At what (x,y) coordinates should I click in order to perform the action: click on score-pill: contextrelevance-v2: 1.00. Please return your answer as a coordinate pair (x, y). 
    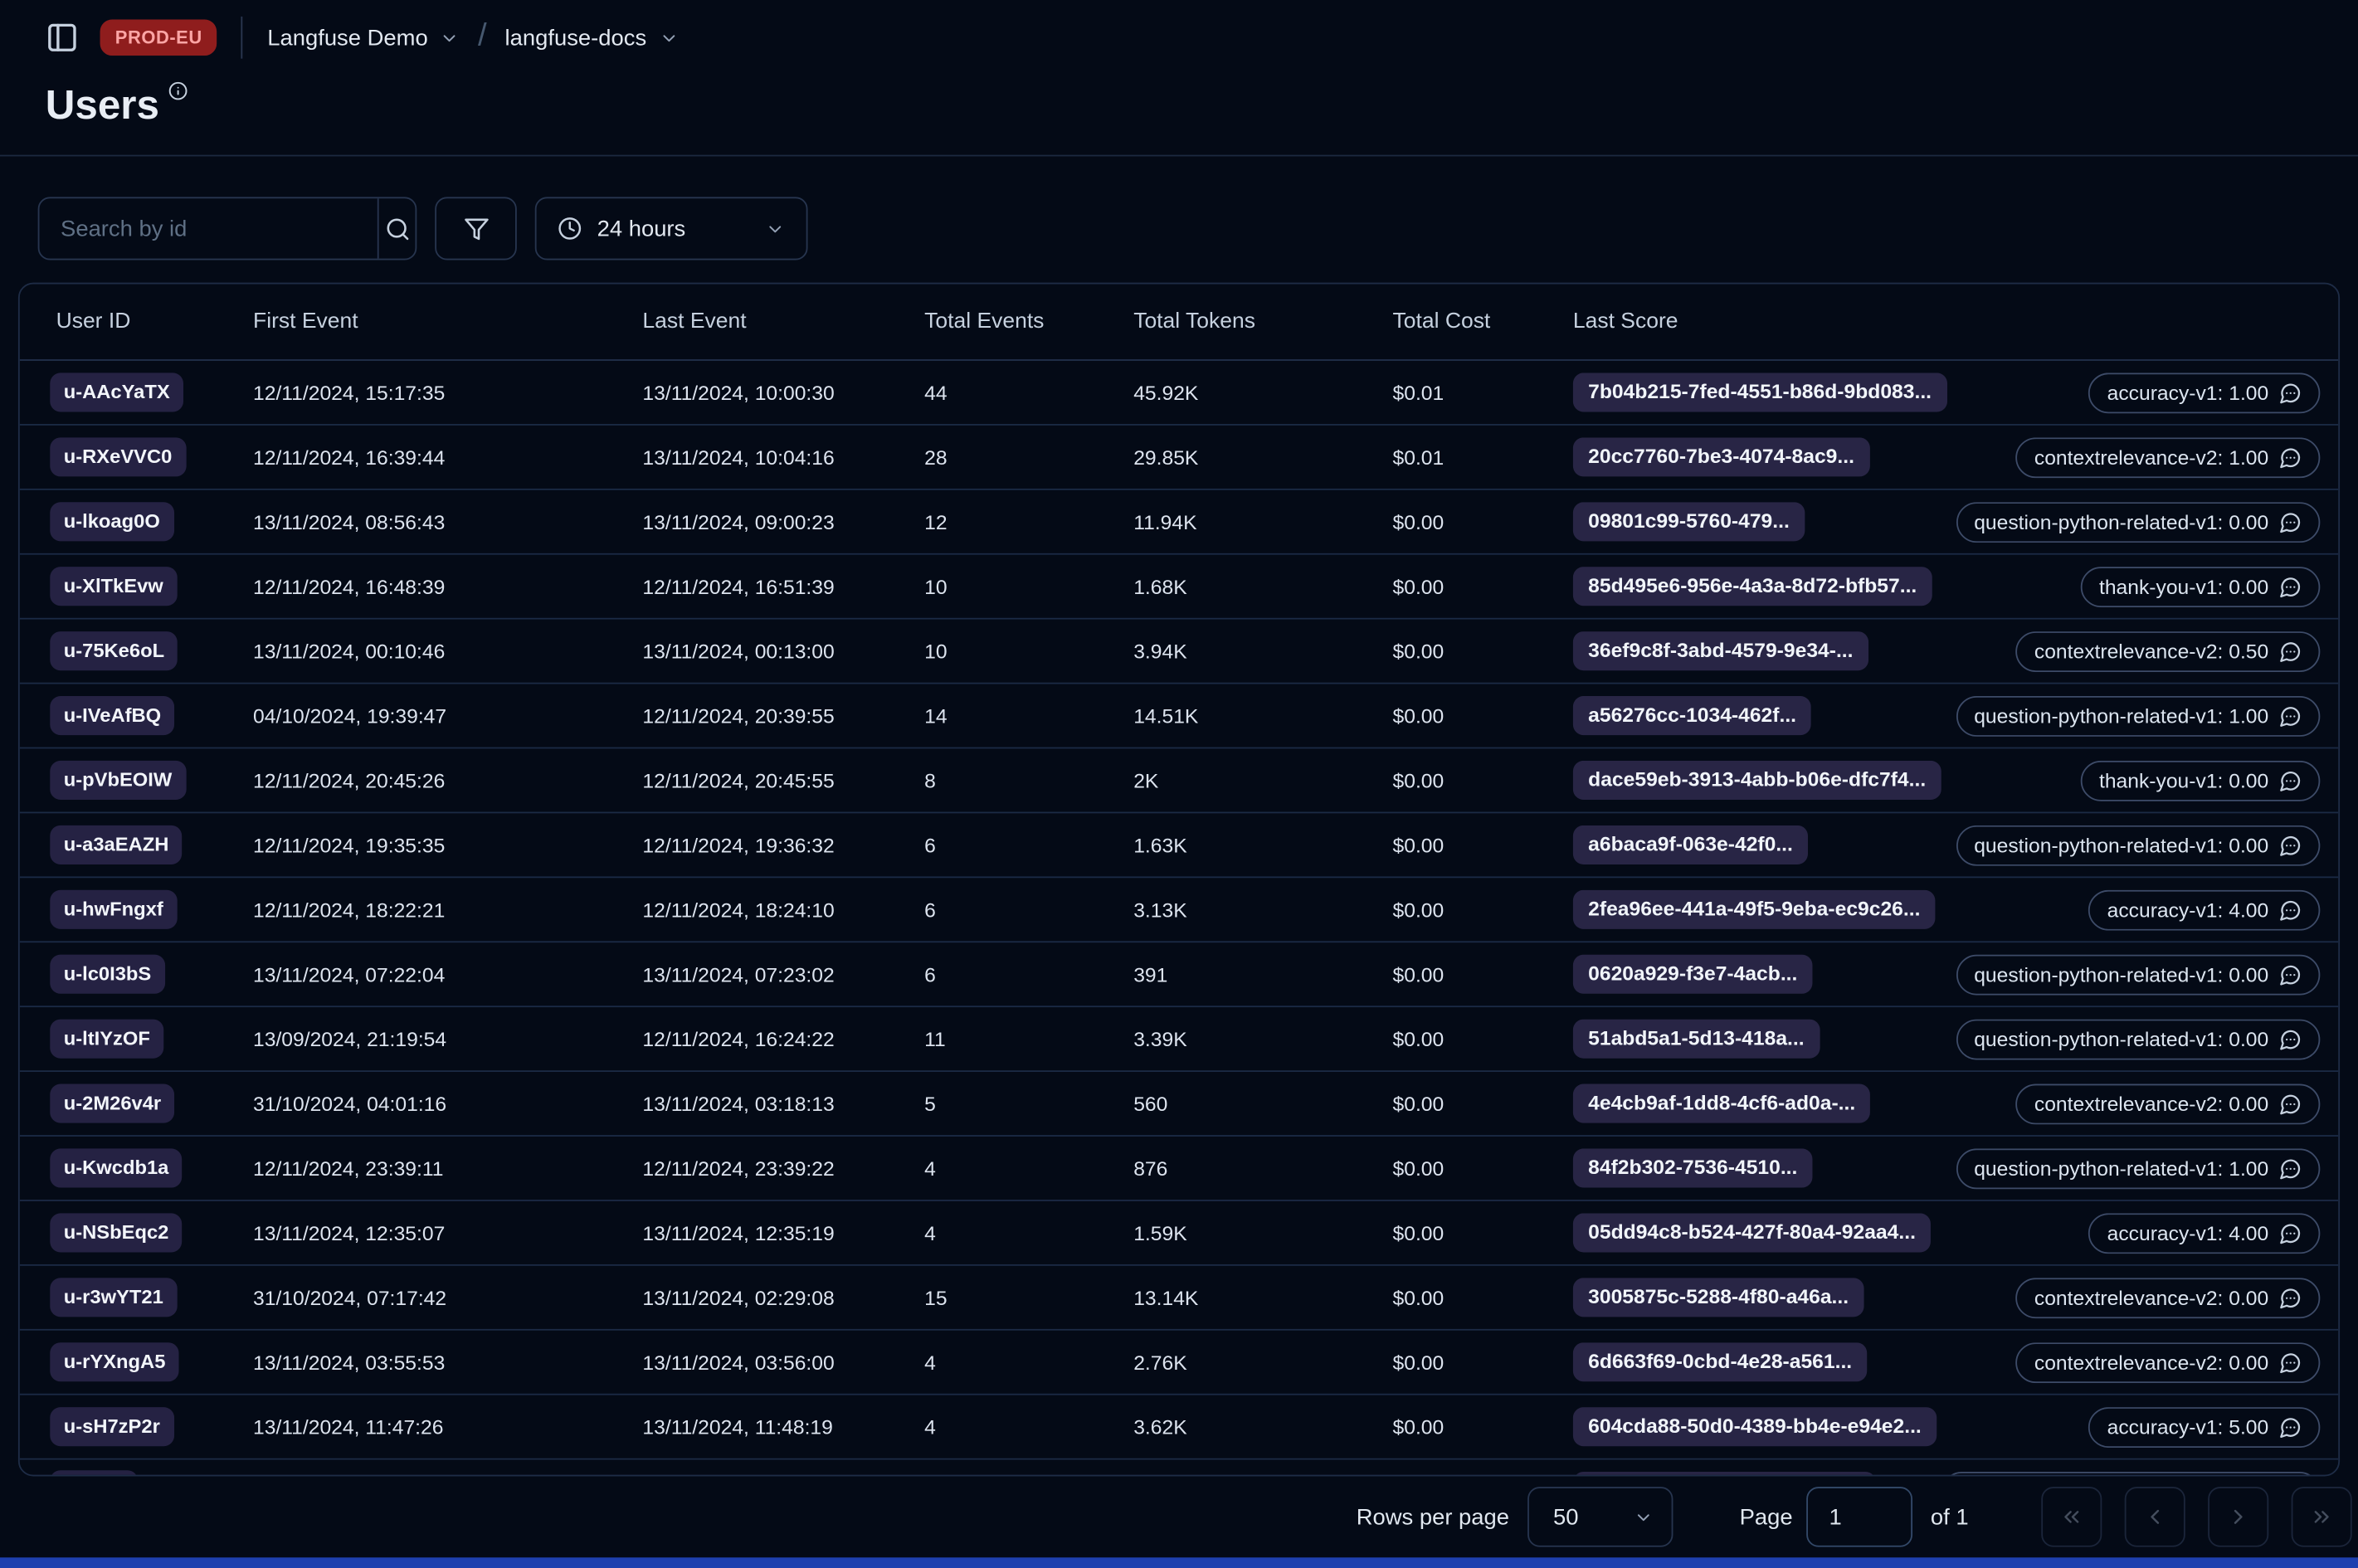
    Looking at the image, I should click on (2168, 457).